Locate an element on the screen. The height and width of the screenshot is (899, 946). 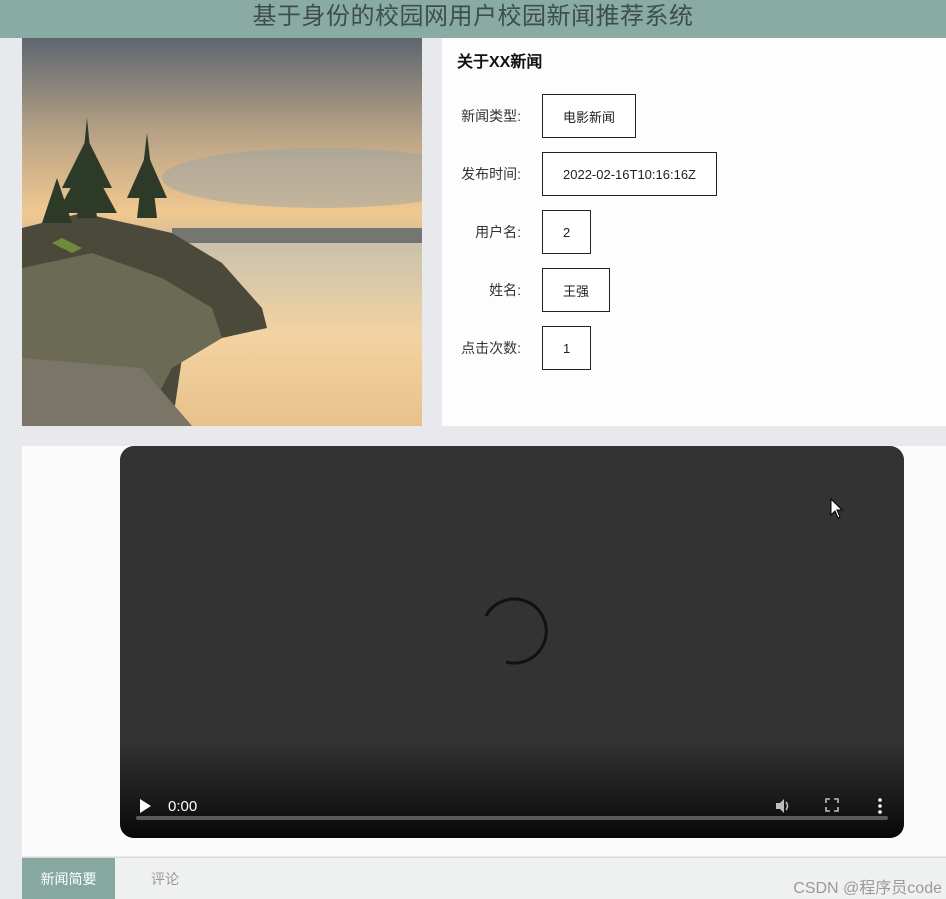
page-header: 基于身份的校园网用户校园新闻推荐系统 is located at coordinates (473, 19).